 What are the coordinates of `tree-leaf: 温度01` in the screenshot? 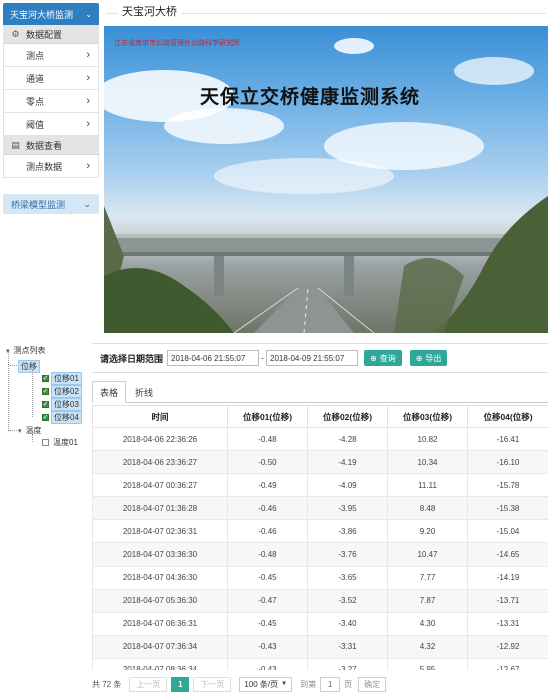 It's located at (61, 442).